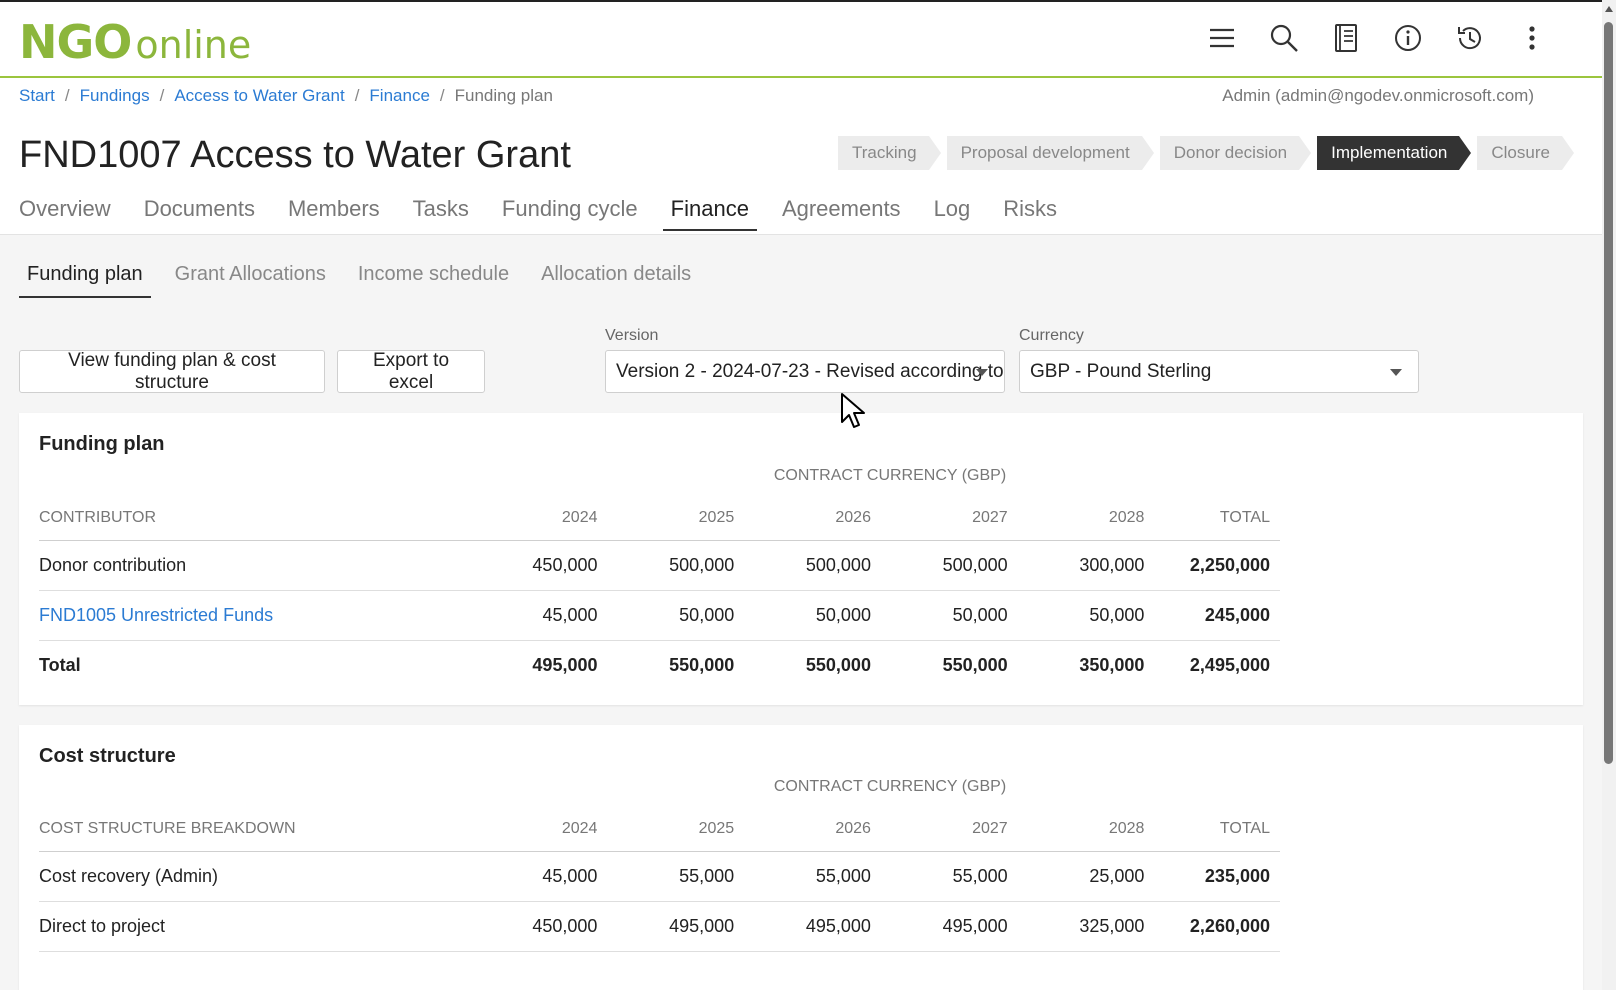 Image resolution: width=1616 pixels, height=990 pixels. I want to click on page-title: FND1007 Access to Water Grant, so click(295, 155).